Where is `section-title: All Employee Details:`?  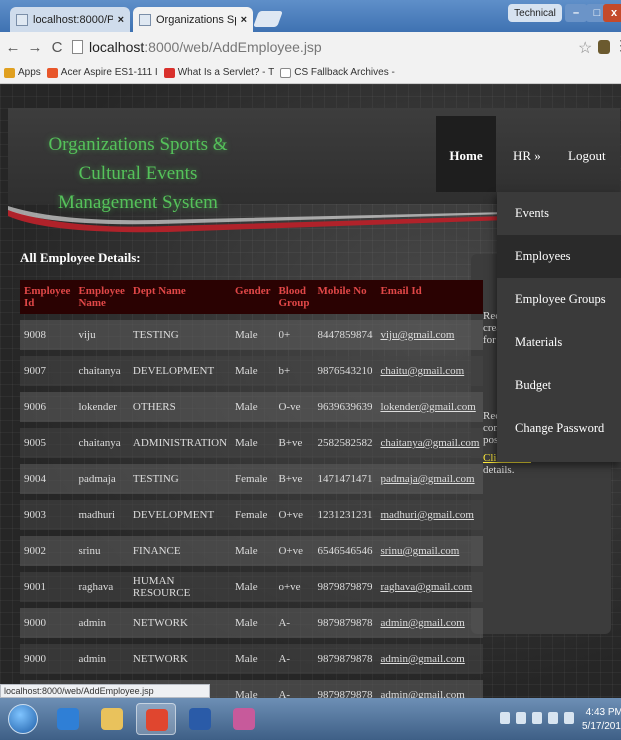 section-title: All Employee Details: is located at coordinates (80, 257).